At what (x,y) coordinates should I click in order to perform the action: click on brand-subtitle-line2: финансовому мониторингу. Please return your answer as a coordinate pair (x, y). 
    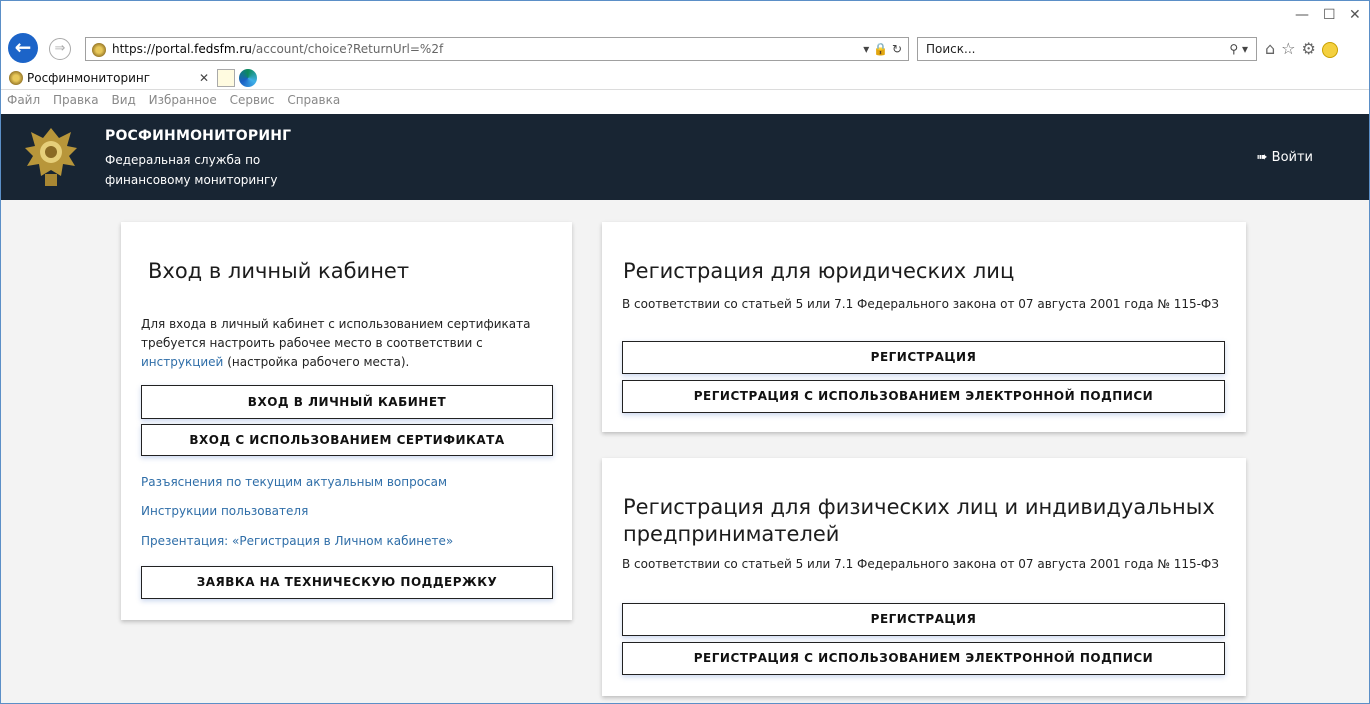
    Looking at the image, I should click on (191, 180).